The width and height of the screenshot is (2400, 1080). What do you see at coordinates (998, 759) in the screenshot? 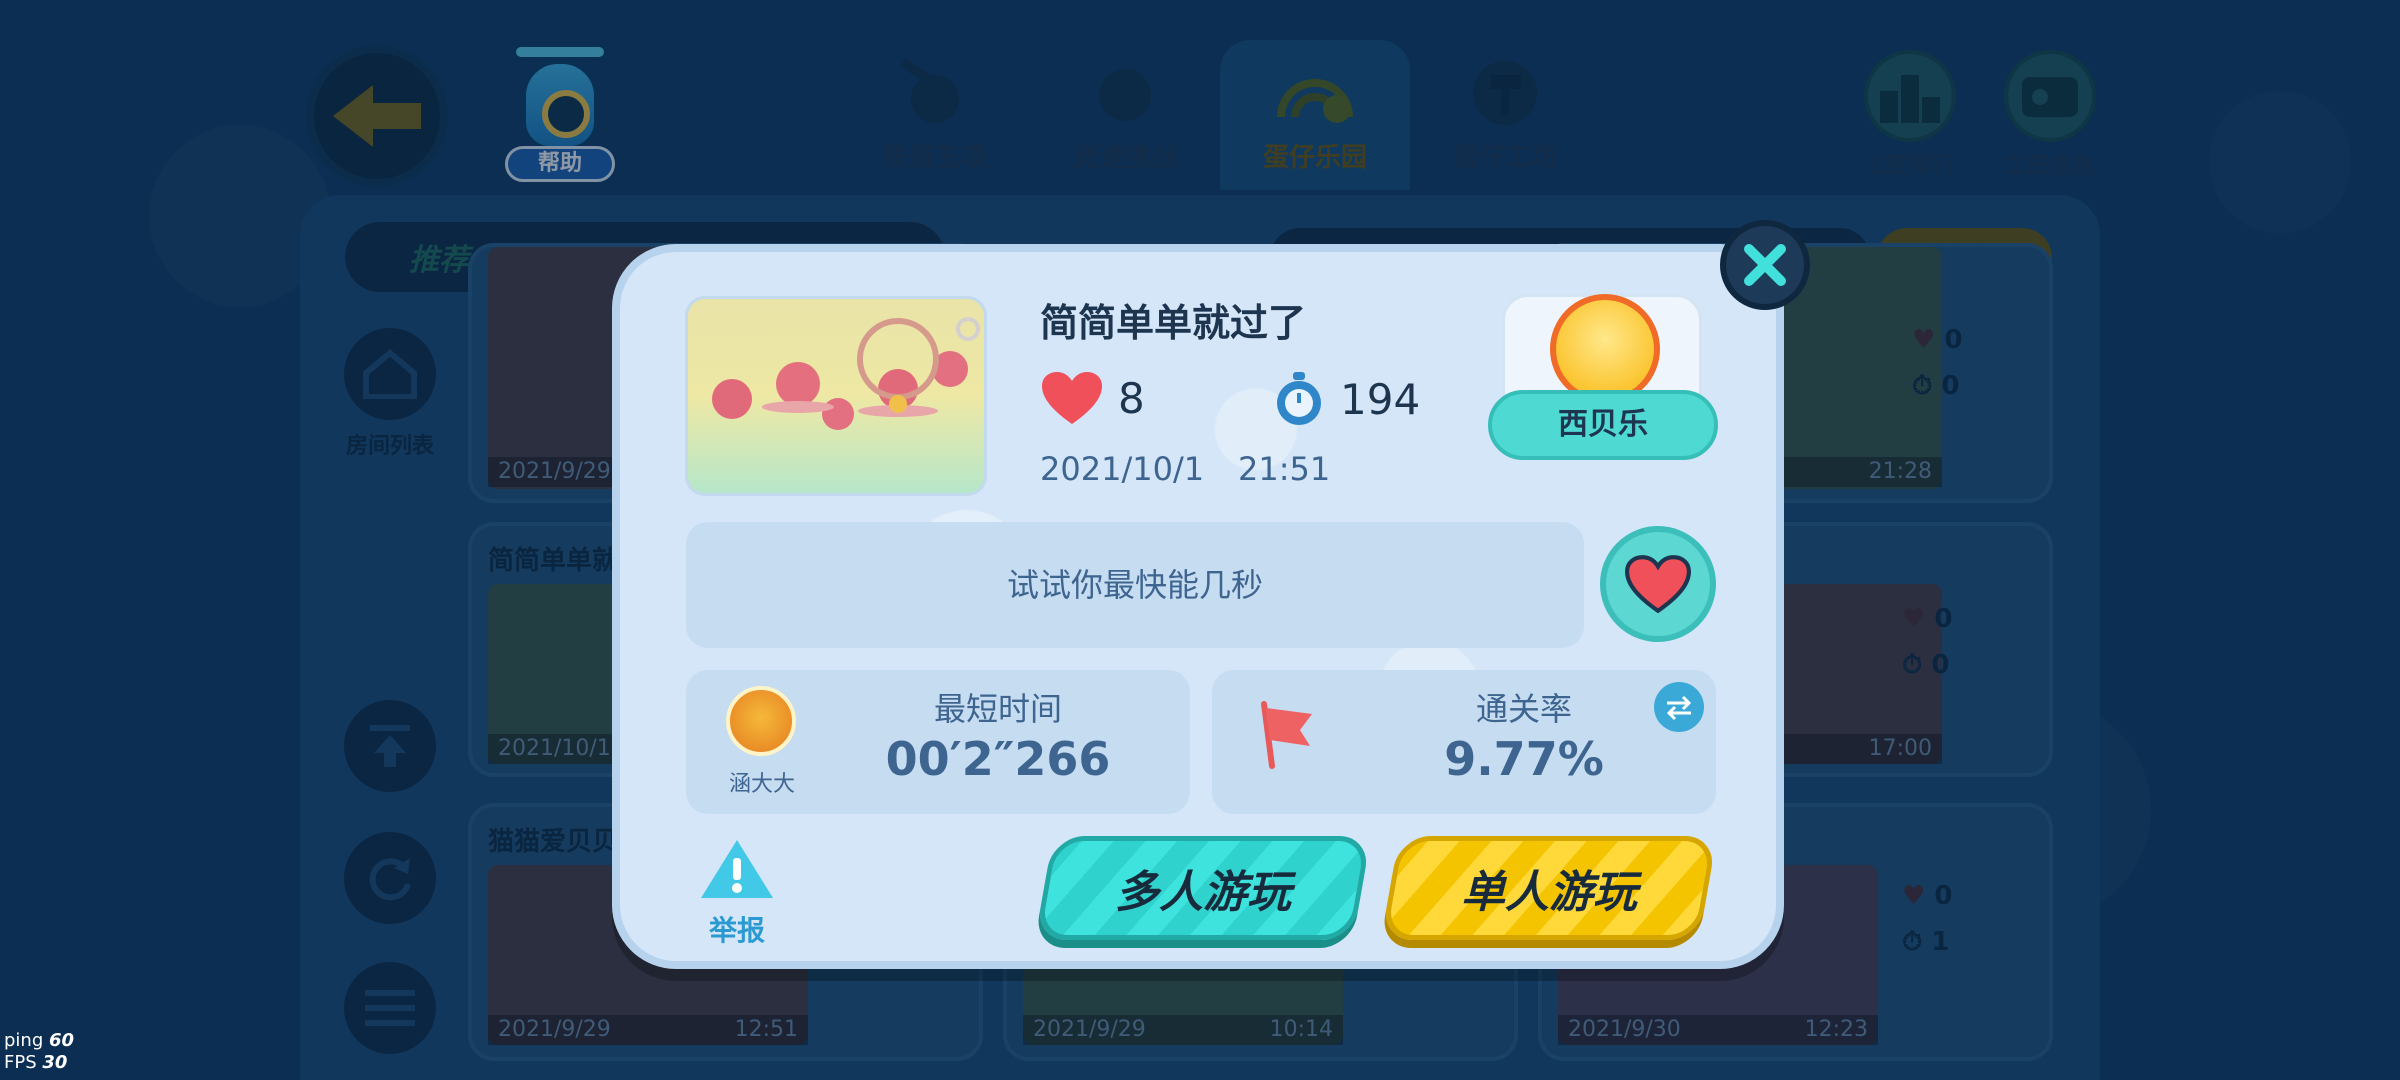
I see `best-time-value: 00′2″266` at bounding box center [998, 759].